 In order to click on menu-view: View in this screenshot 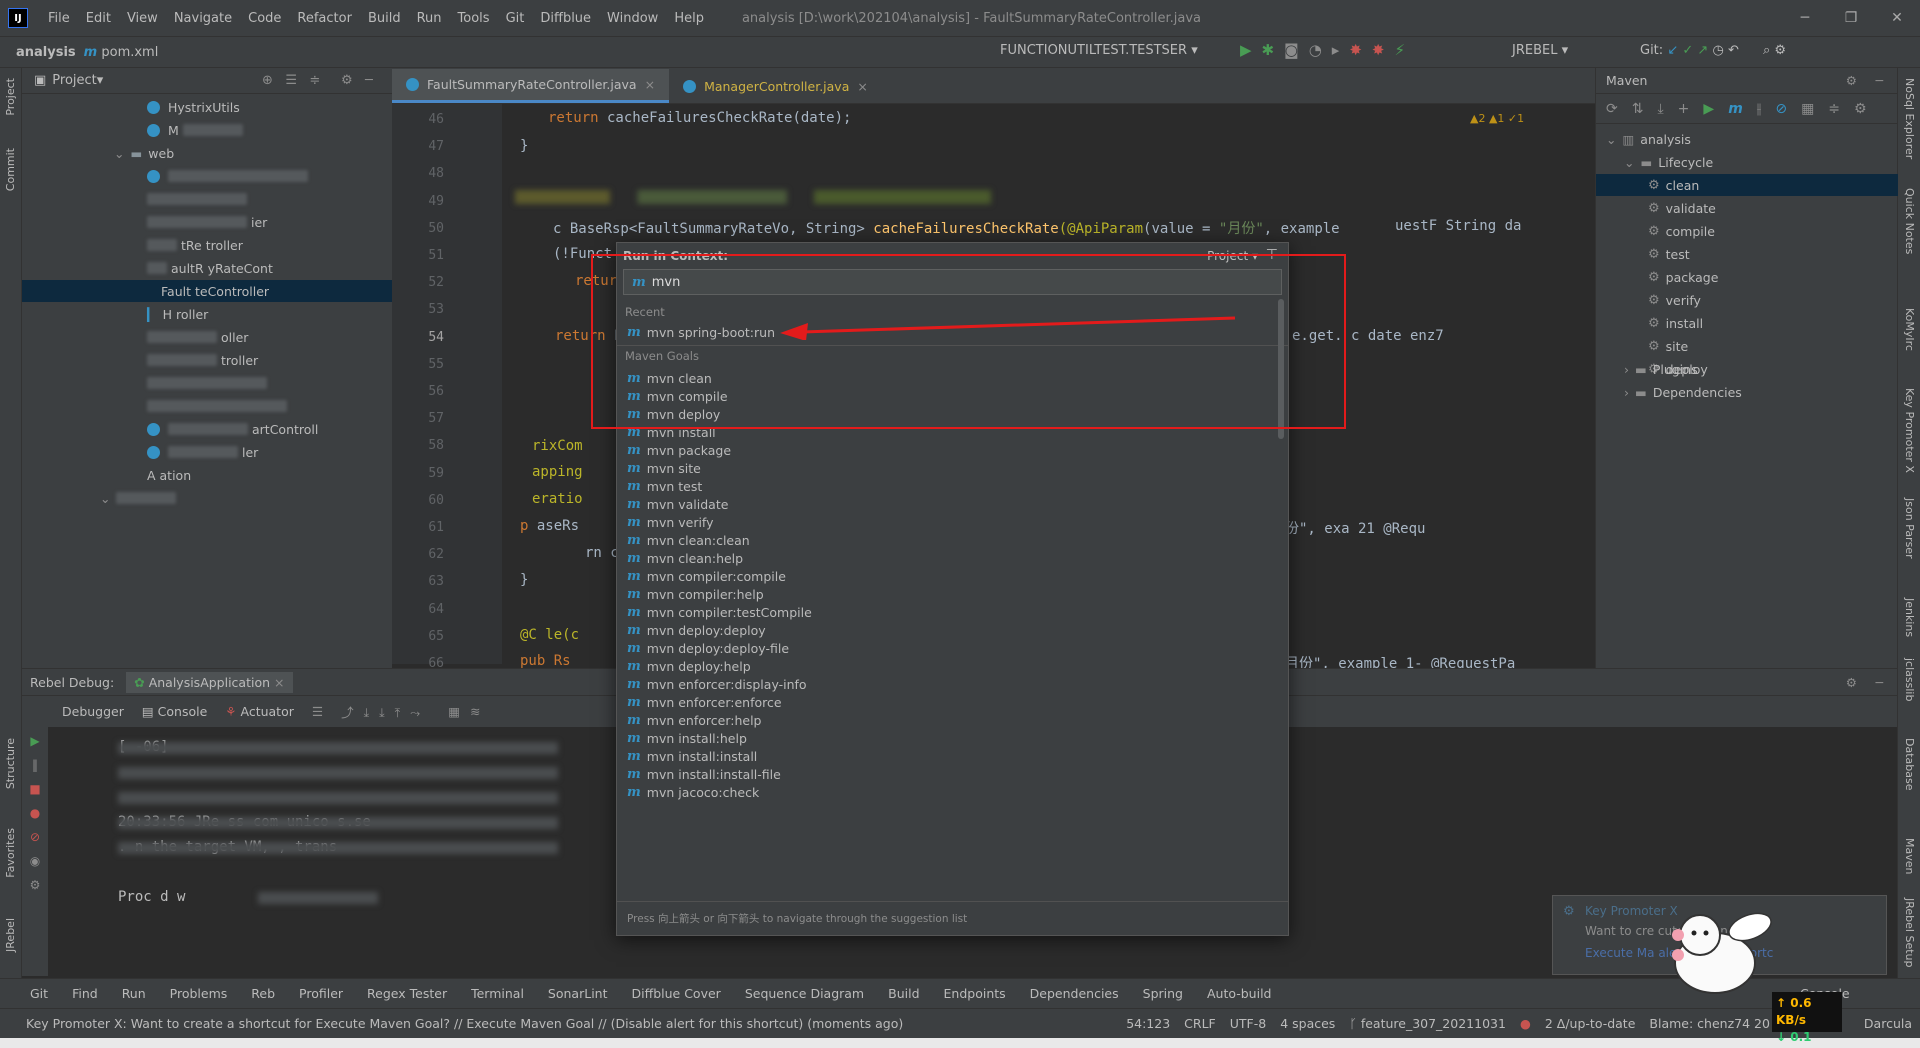, I will do `click(142, 18)`.